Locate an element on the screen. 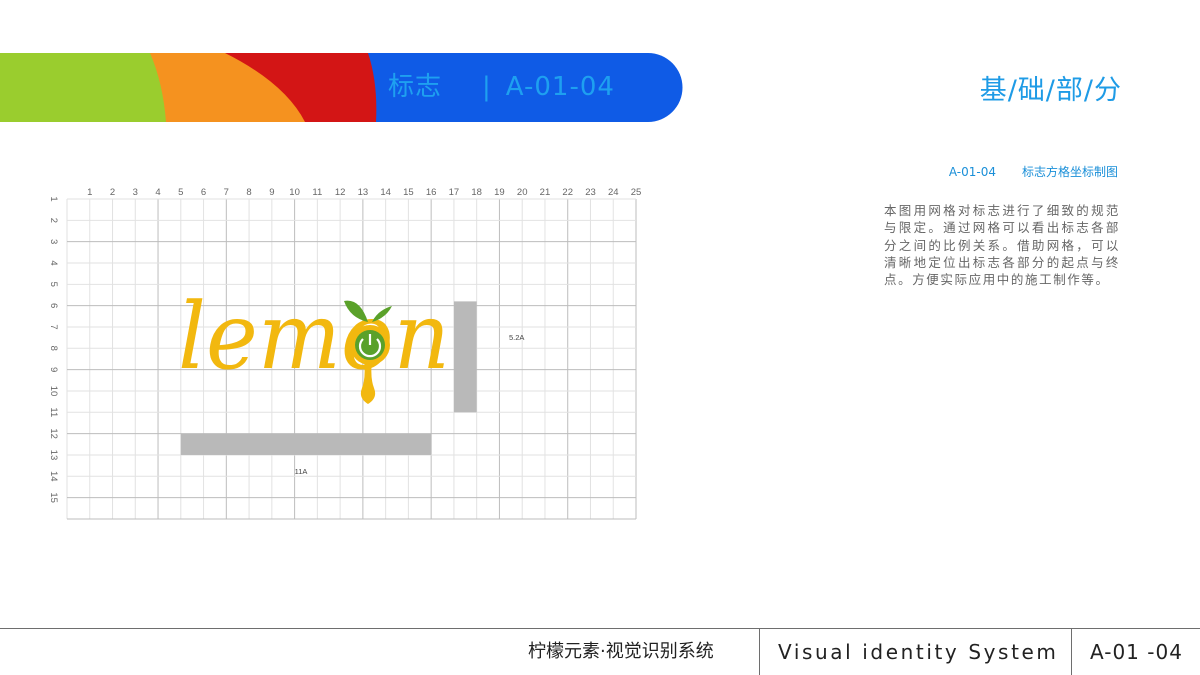  grid-row-label: 5 is located at coordinates (53, 284).